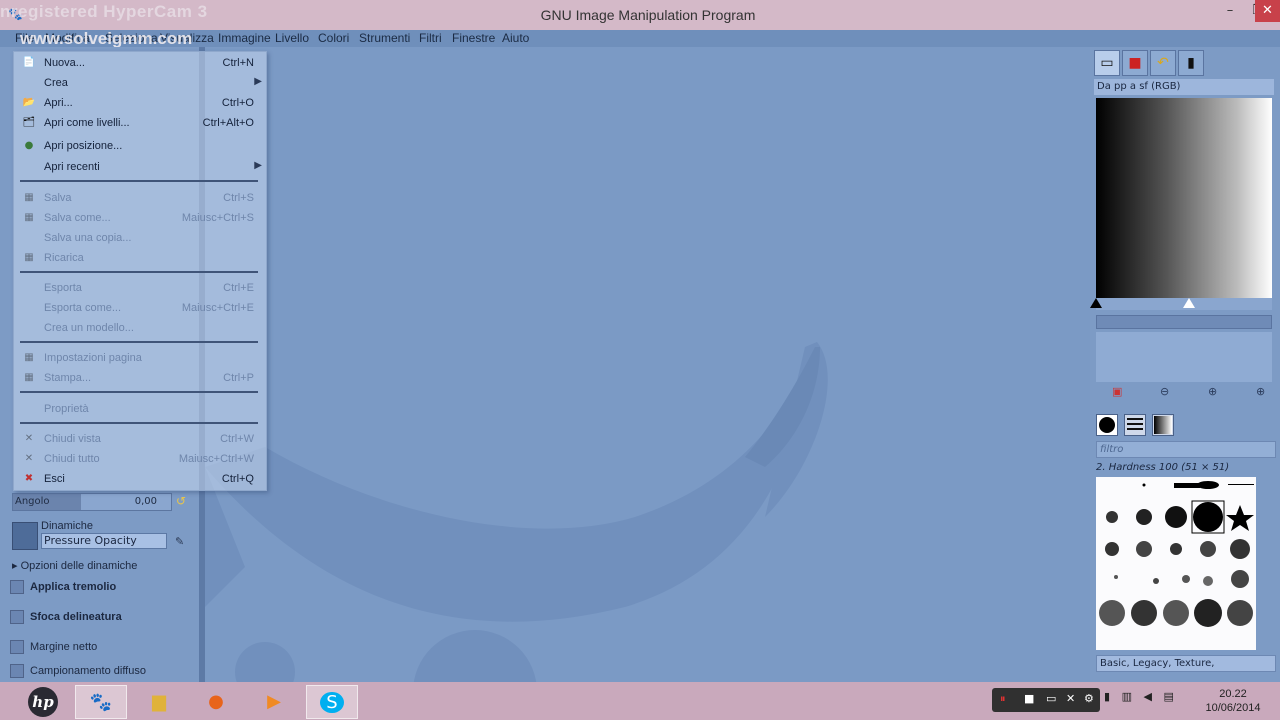 The width and height of the screenshot is (1280, 720). Describe the element at coordinates (93, 358) in the screenshot. I see `menu-item-label: Impostazioni pagina` at that location.